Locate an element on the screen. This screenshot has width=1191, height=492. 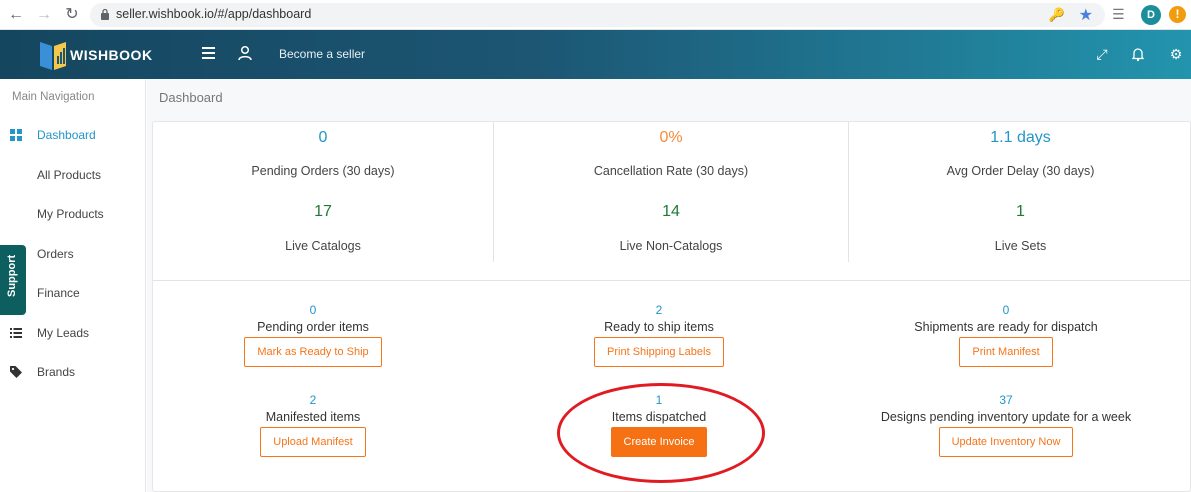
lock-icon is located at coordinates (105, 14).